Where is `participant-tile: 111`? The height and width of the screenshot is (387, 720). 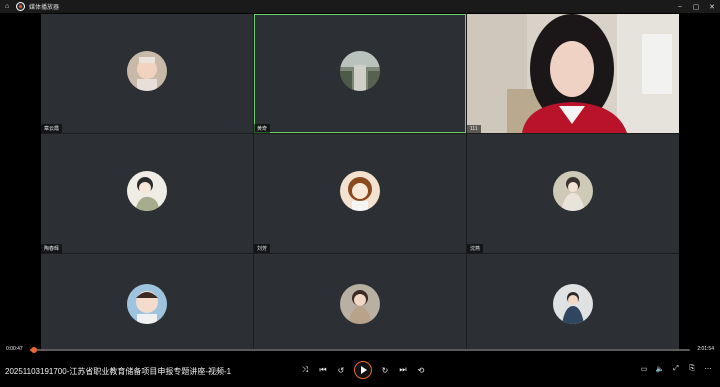
participant-tile: 111 is located at coordinates (573, 73).